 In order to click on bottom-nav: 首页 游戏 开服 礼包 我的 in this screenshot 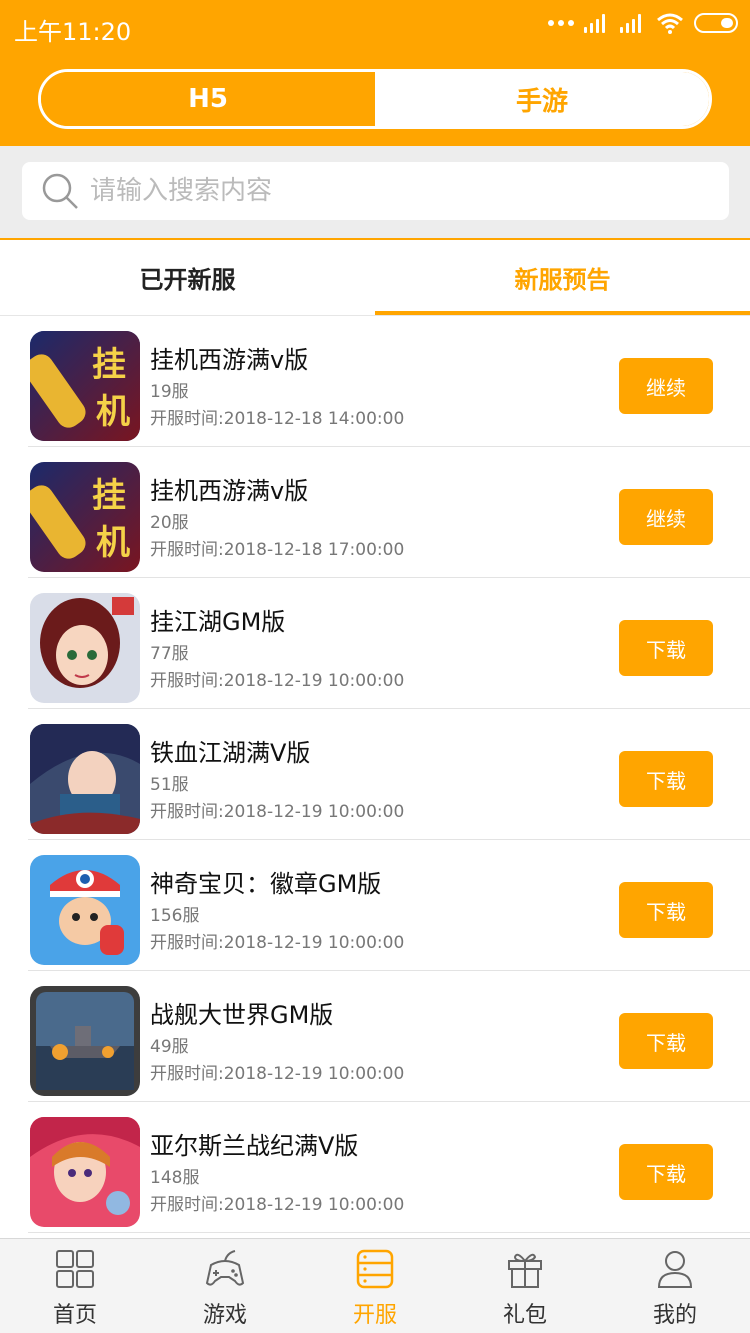, I will do `click(375, 1285)`.